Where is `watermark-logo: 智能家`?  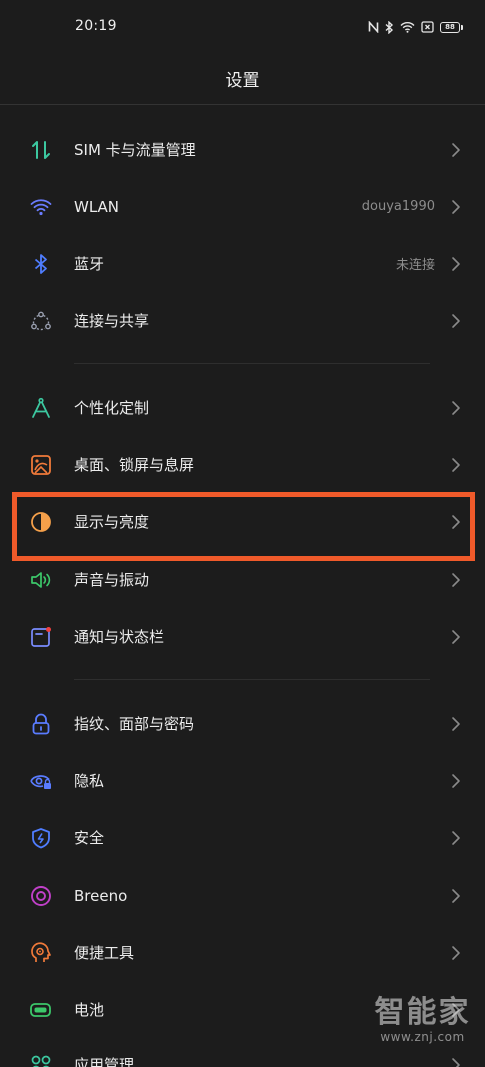
watermark-logo: 智能家 is located at coordinates (422, 1012).